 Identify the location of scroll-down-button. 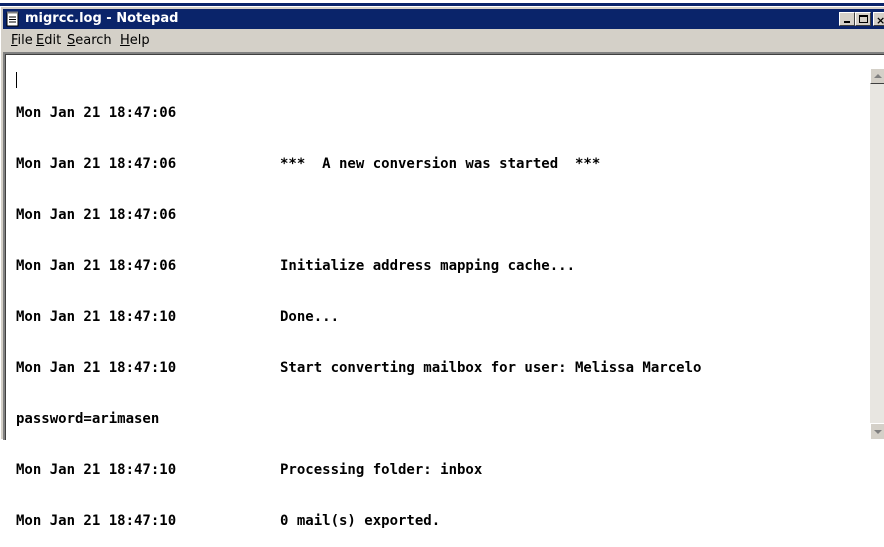
(877, 431).